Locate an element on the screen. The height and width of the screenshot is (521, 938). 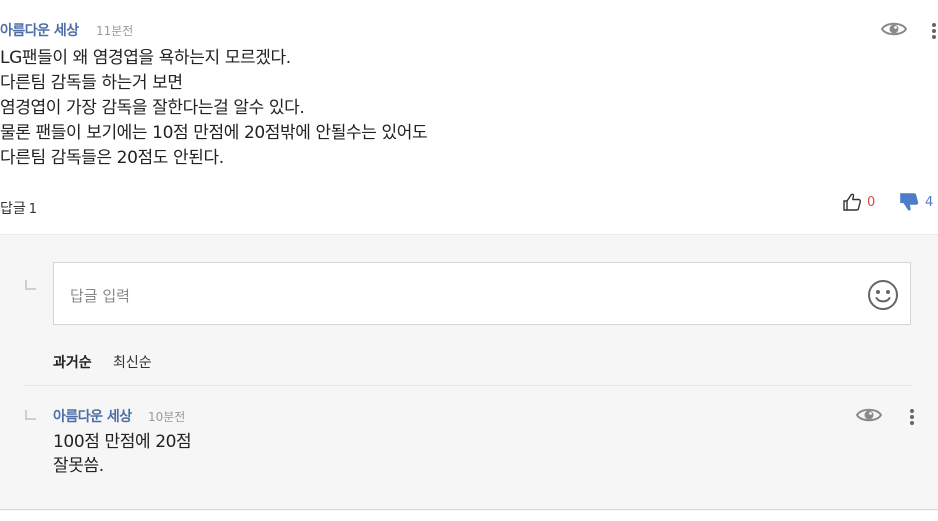
like-button: 0 is located at coordinates (858, 202).